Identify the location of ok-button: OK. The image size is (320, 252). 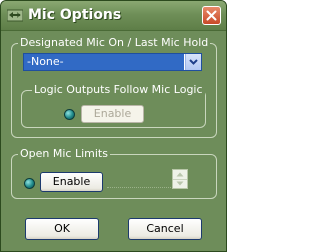
(62, 229).